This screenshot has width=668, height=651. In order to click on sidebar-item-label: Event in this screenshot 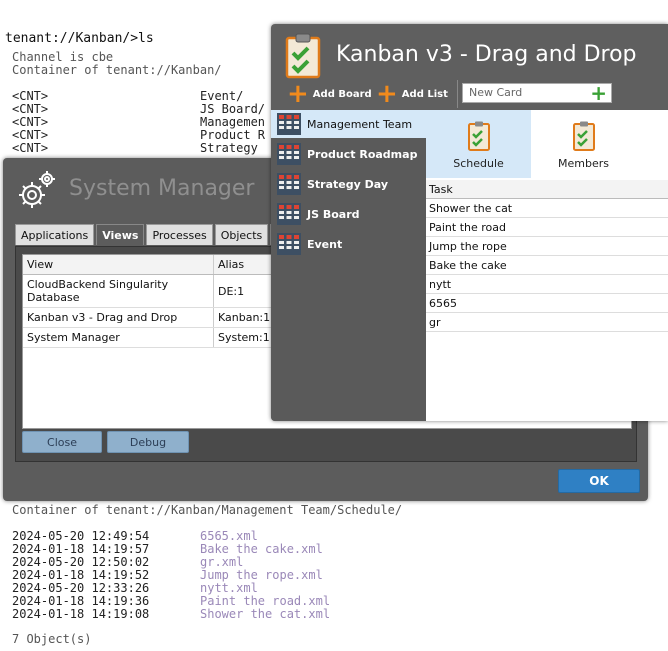, I will do `click(325, 244)`.